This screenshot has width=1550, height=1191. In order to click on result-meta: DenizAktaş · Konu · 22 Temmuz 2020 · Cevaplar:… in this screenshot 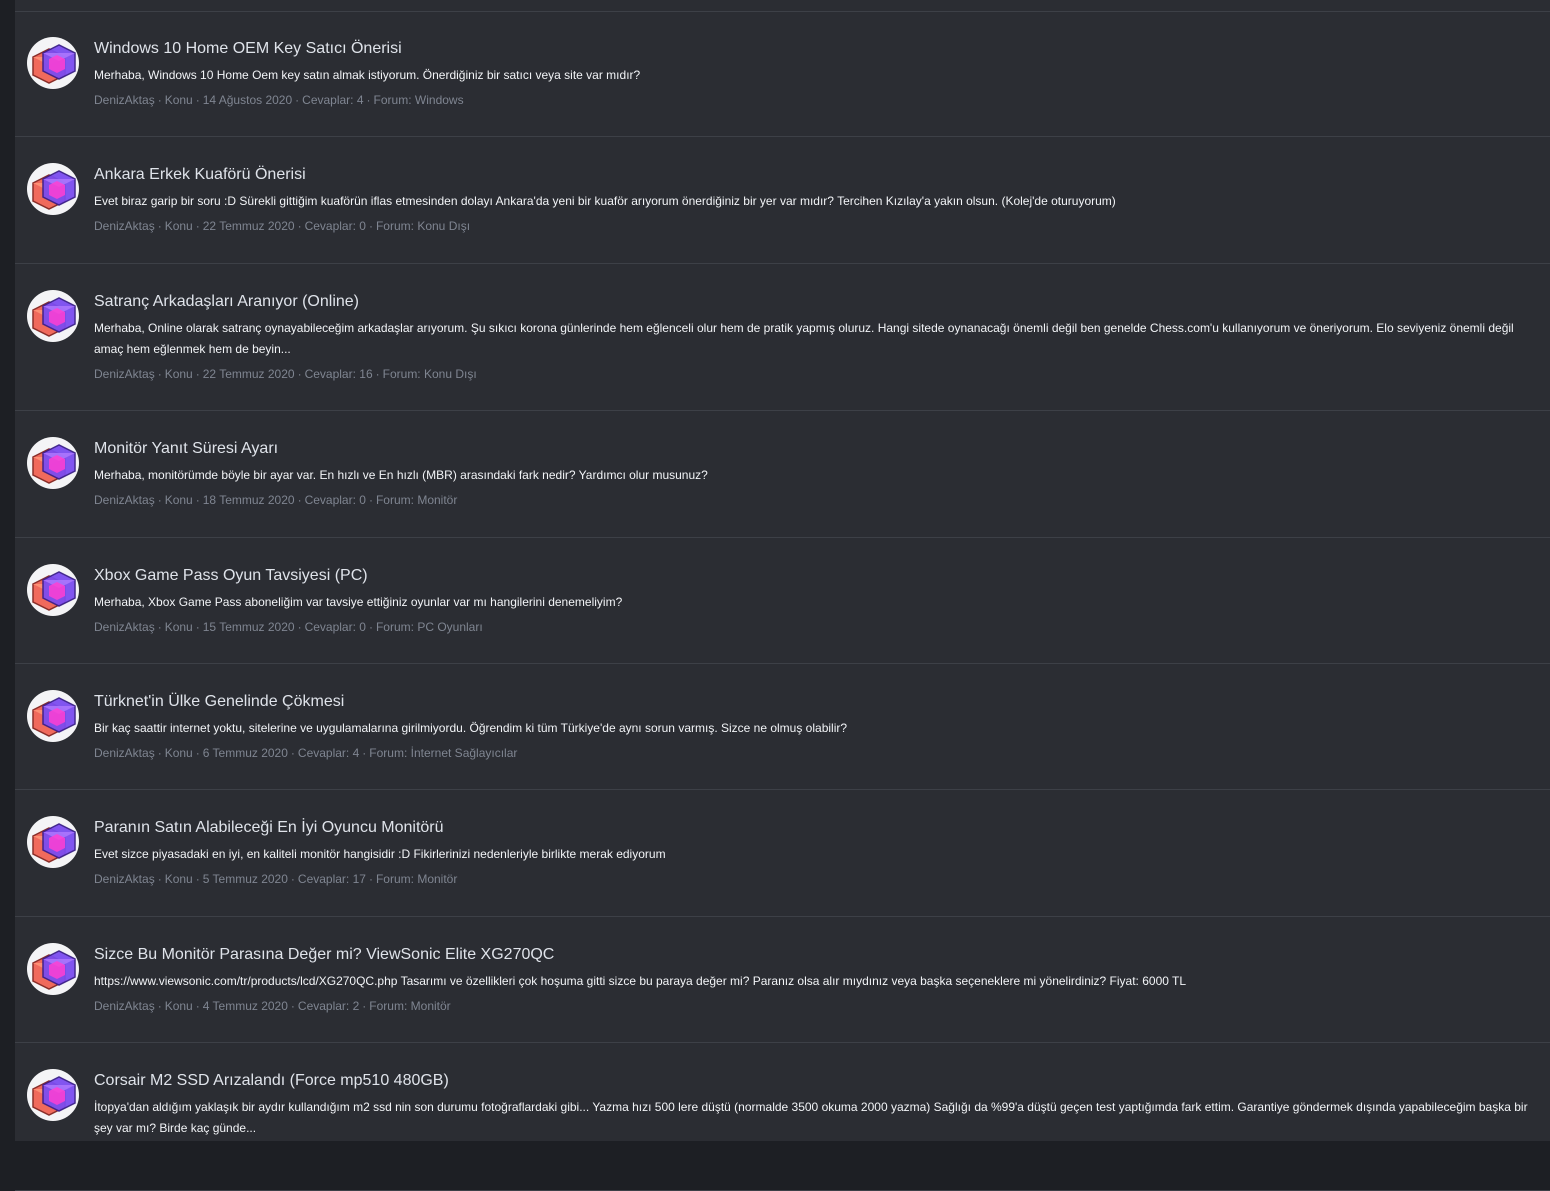, I will do `click(812, 226)`.